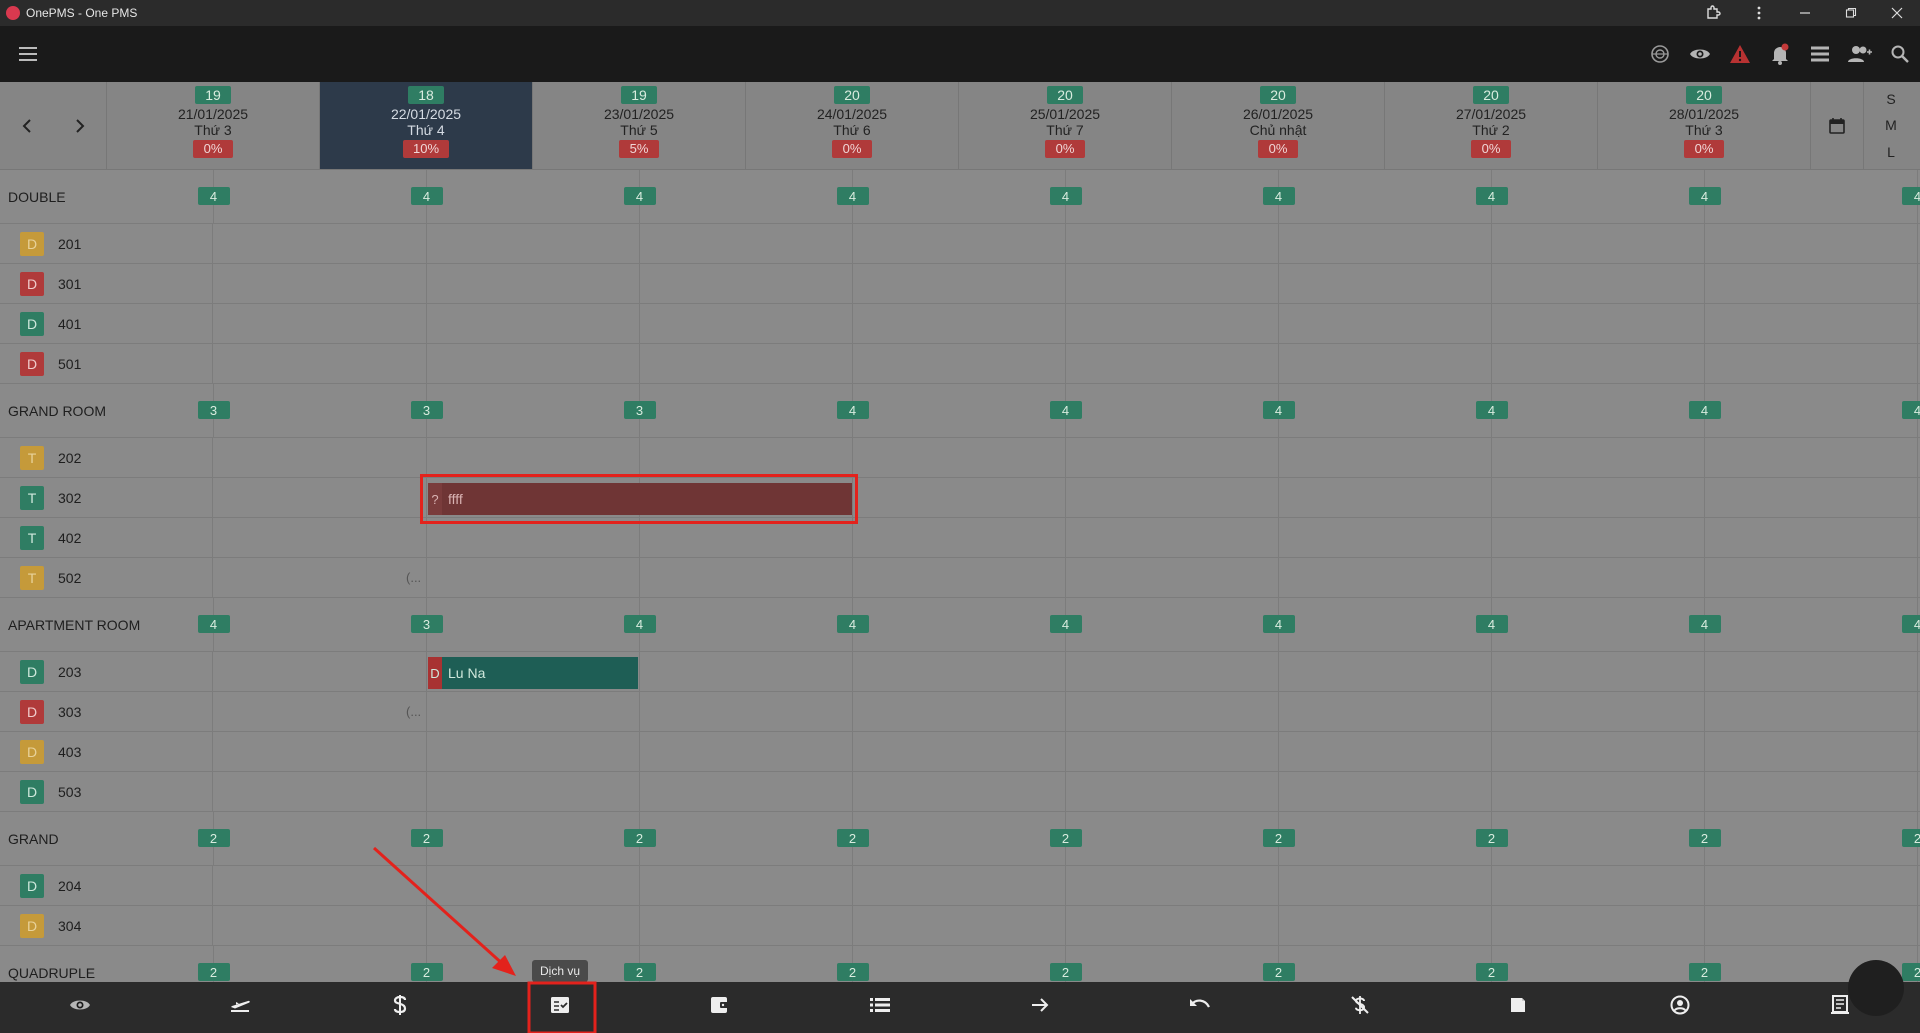 The image size is (1920, 1033). I want to click on warning-icon, so click(1740, 54).